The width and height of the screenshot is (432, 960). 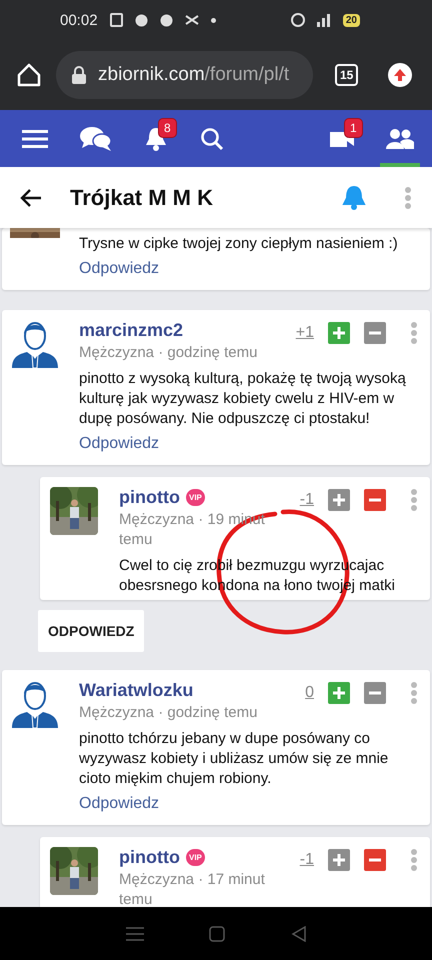 What do you see at coordinates (192, 888) in the screenshot?
I see `post-meta: Mężczyzna · 17 minut temu` at bounding box center [192, 888].